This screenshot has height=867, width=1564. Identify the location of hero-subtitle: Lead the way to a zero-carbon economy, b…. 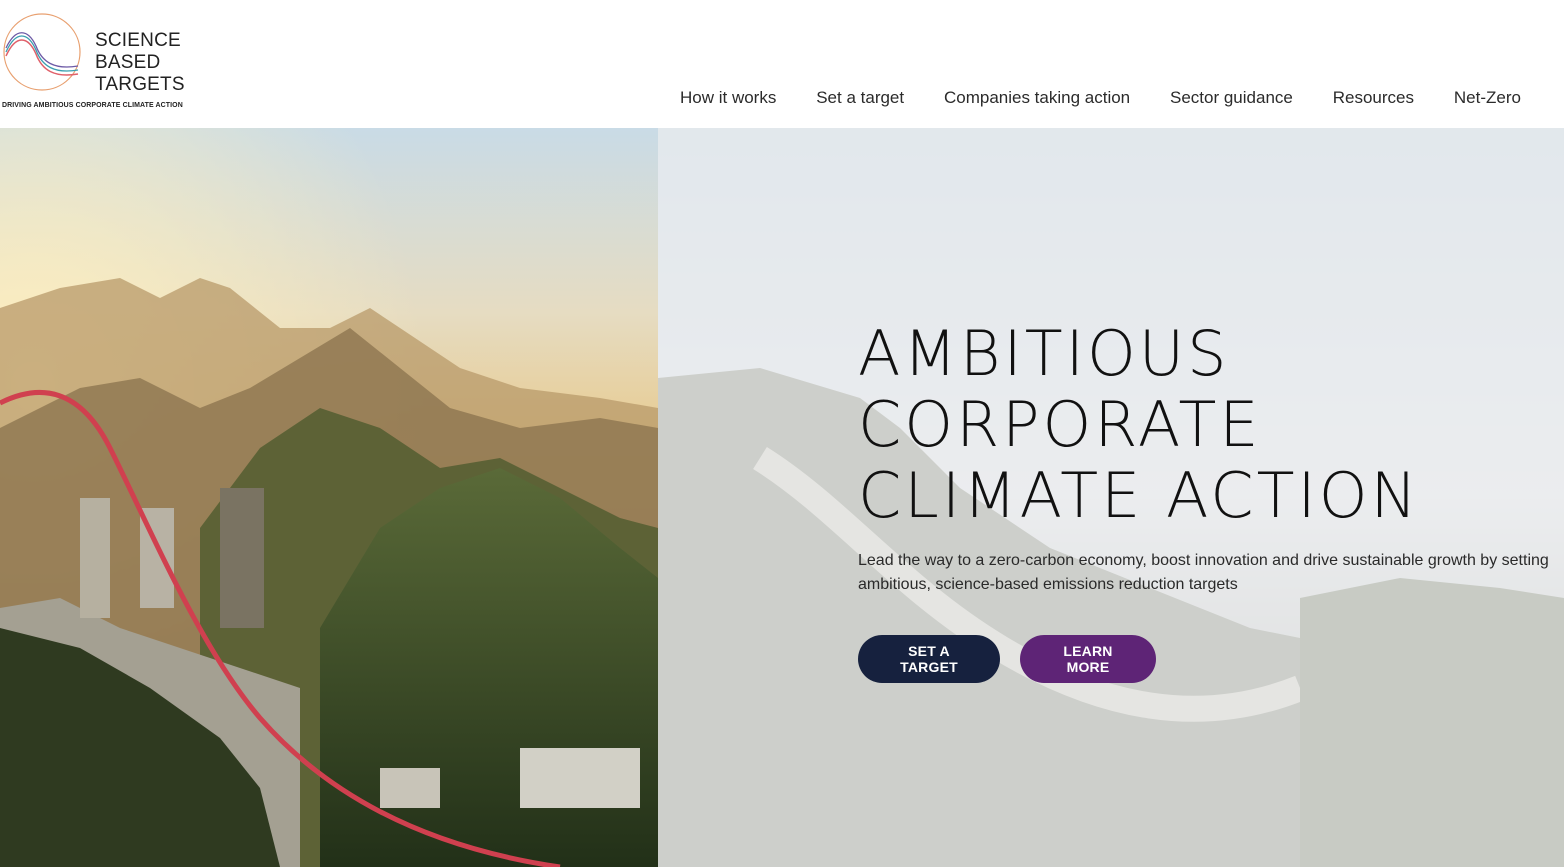
(1203, 572).